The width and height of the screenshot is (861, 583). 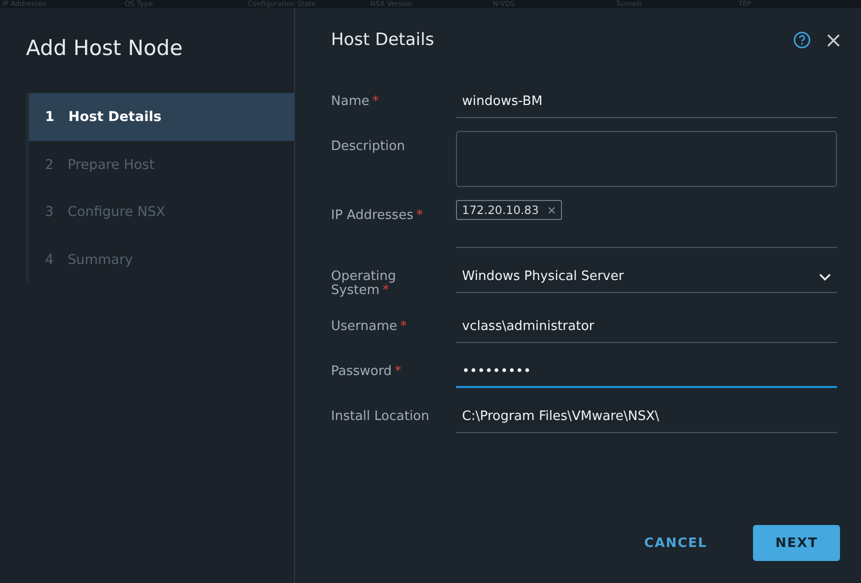 I want to click on field-label: Name *, so click(x=355, y=101).